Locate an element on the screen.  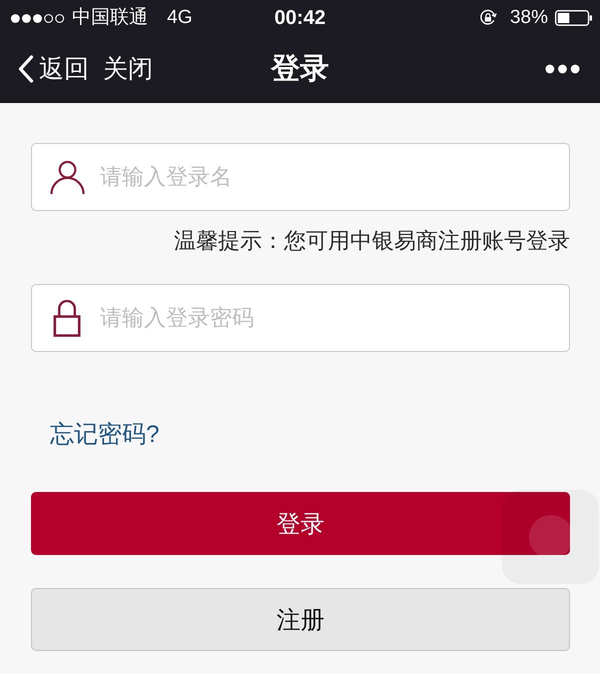
assistive-touch-button is located at coordinates (550, 537).